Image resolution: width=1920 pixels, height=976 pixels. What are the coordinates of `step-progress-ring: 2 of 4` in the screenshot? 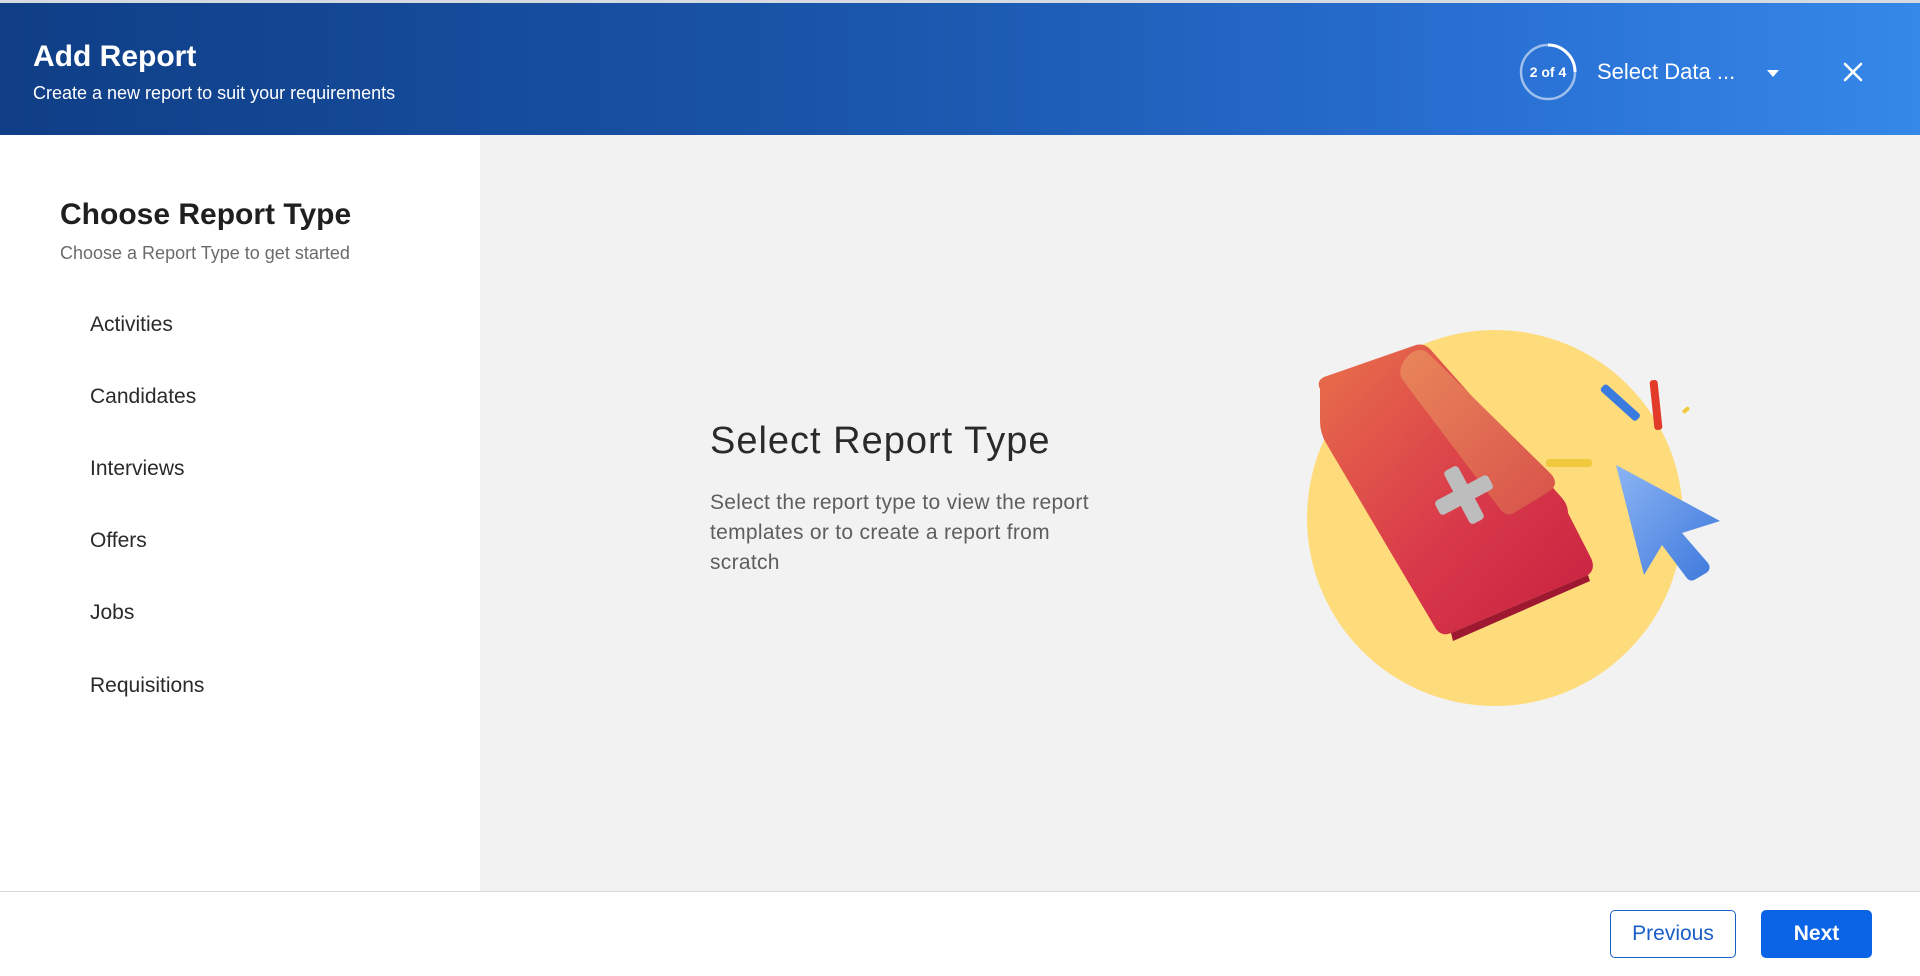 It's located at (1548, 72).